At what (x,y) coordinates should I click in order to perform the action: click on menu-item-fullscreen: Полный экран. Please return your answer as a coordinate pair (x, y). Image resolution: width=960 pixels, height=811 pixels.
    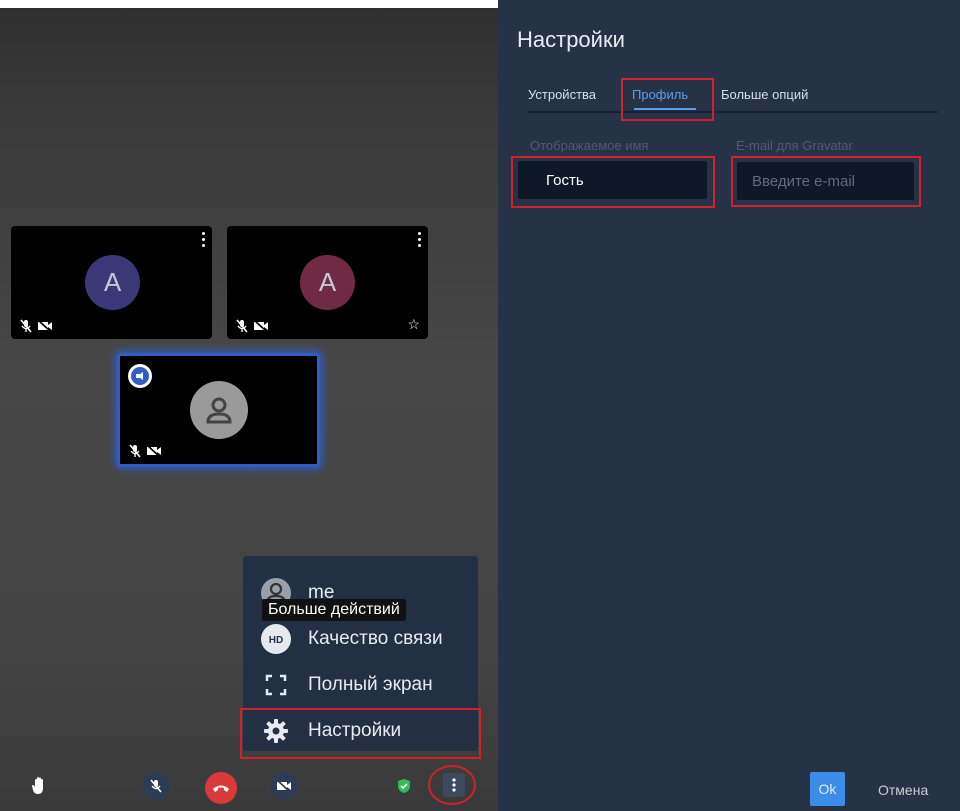
    Looking at the image, I should click on (360, 685).